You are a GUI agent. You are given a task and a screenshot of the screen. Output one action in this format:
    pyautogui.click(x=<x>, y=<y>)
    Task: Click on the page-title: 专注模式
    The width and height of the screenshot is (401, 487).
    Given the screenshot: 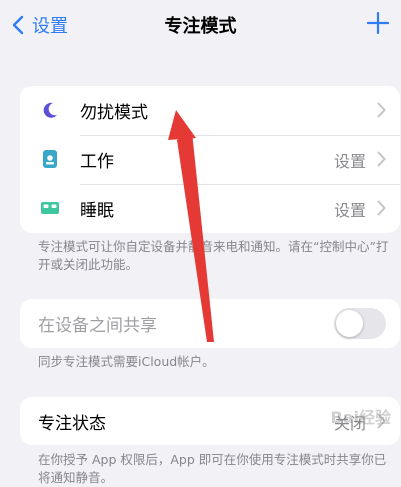 What is the action you would take?
    pyautogui.click(x=200, y=26)
    